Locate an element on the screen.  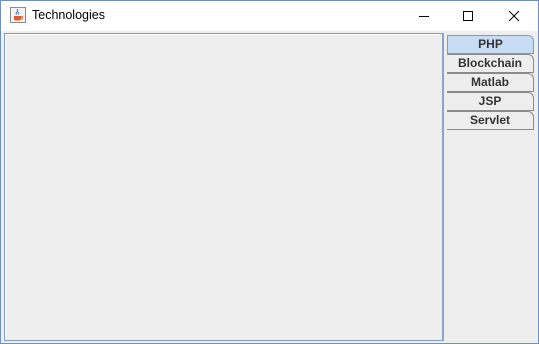
minimize-button is located at coordinates (424, 16).